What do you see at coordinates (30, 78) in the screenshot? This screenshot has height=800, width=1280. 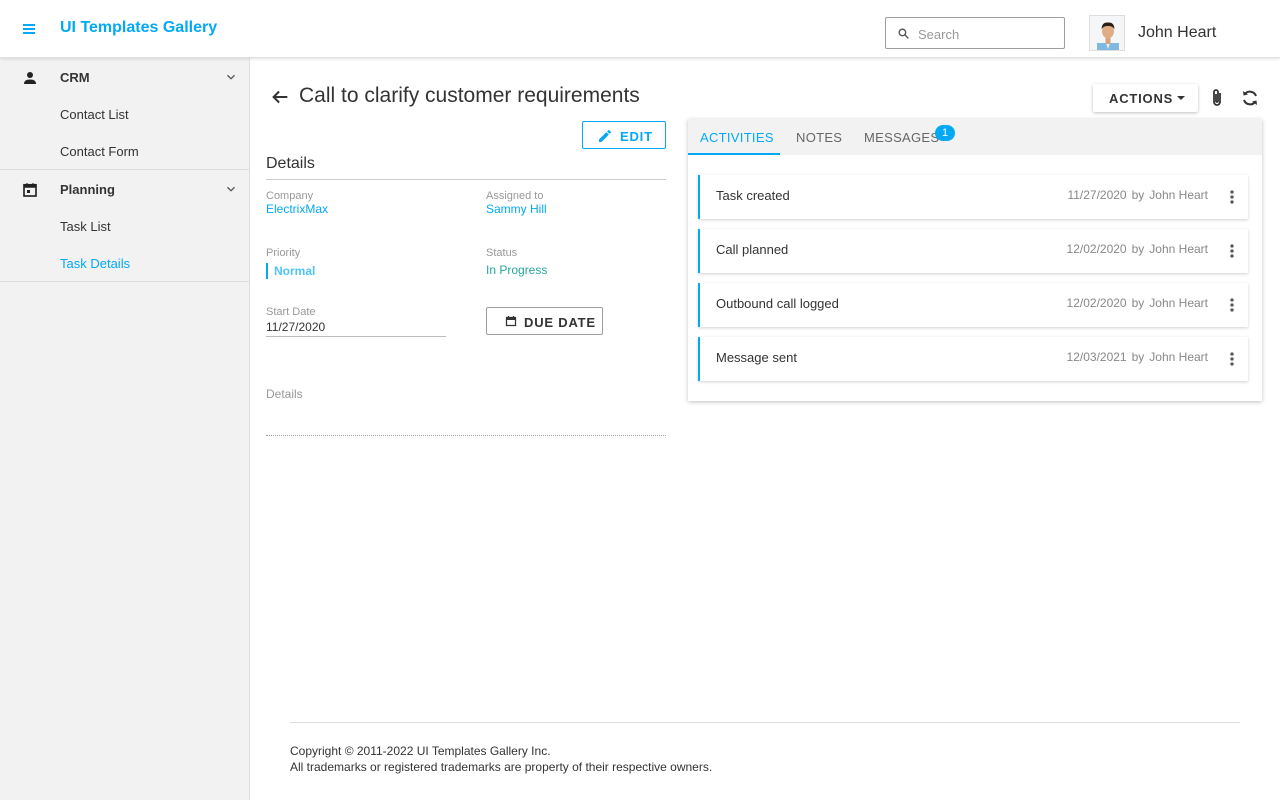 I see `person-icon` at bounding box center [30, 78].